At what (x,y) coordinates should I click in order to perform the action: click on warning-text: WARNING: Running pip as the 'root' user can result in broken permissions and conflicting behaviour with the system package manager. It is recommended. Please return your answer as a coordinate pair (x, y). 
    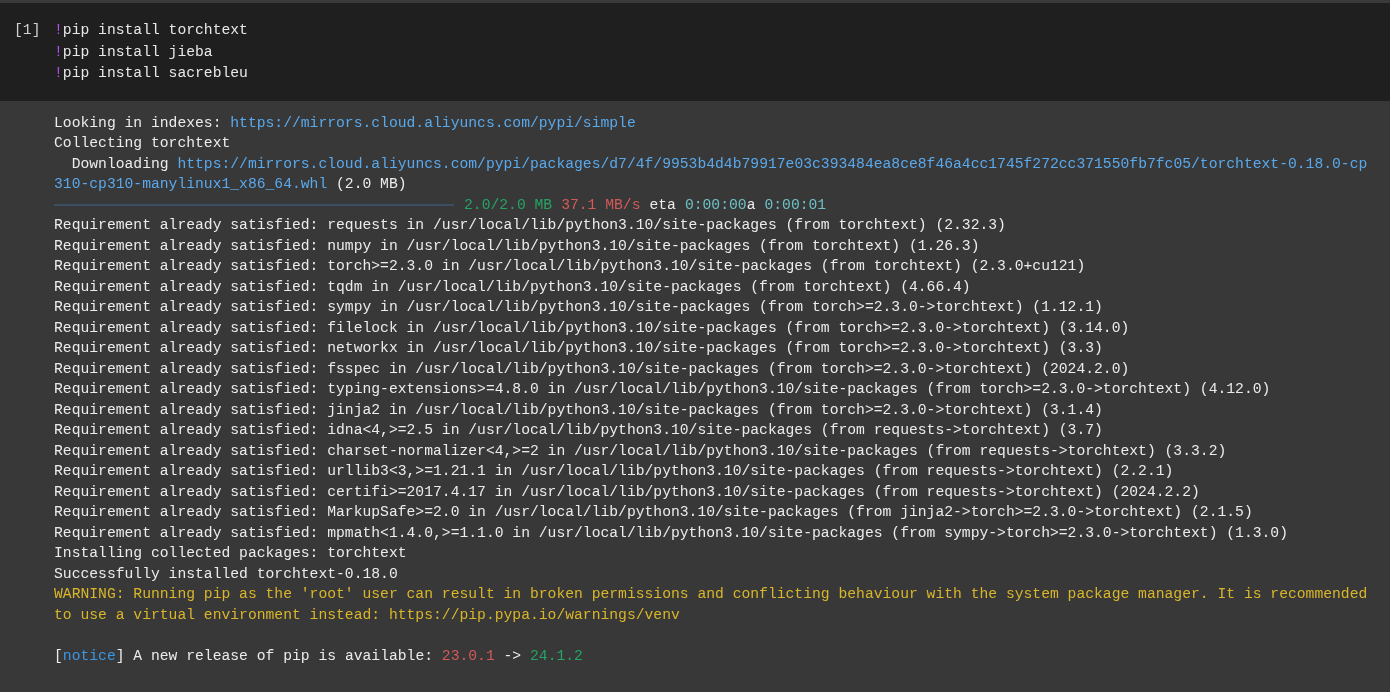
    Looking at the image, I should click on (711, 594).